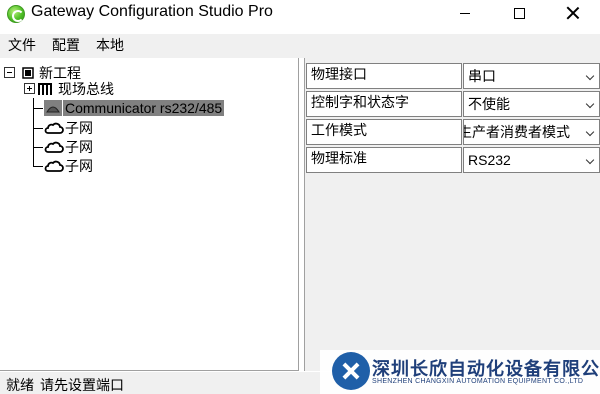 The image size is (600, 394). Describe the element at coordinates (300, 17) in the screenshot. I see `title-bar: Gateway Configuration Studio Pro` at that location.